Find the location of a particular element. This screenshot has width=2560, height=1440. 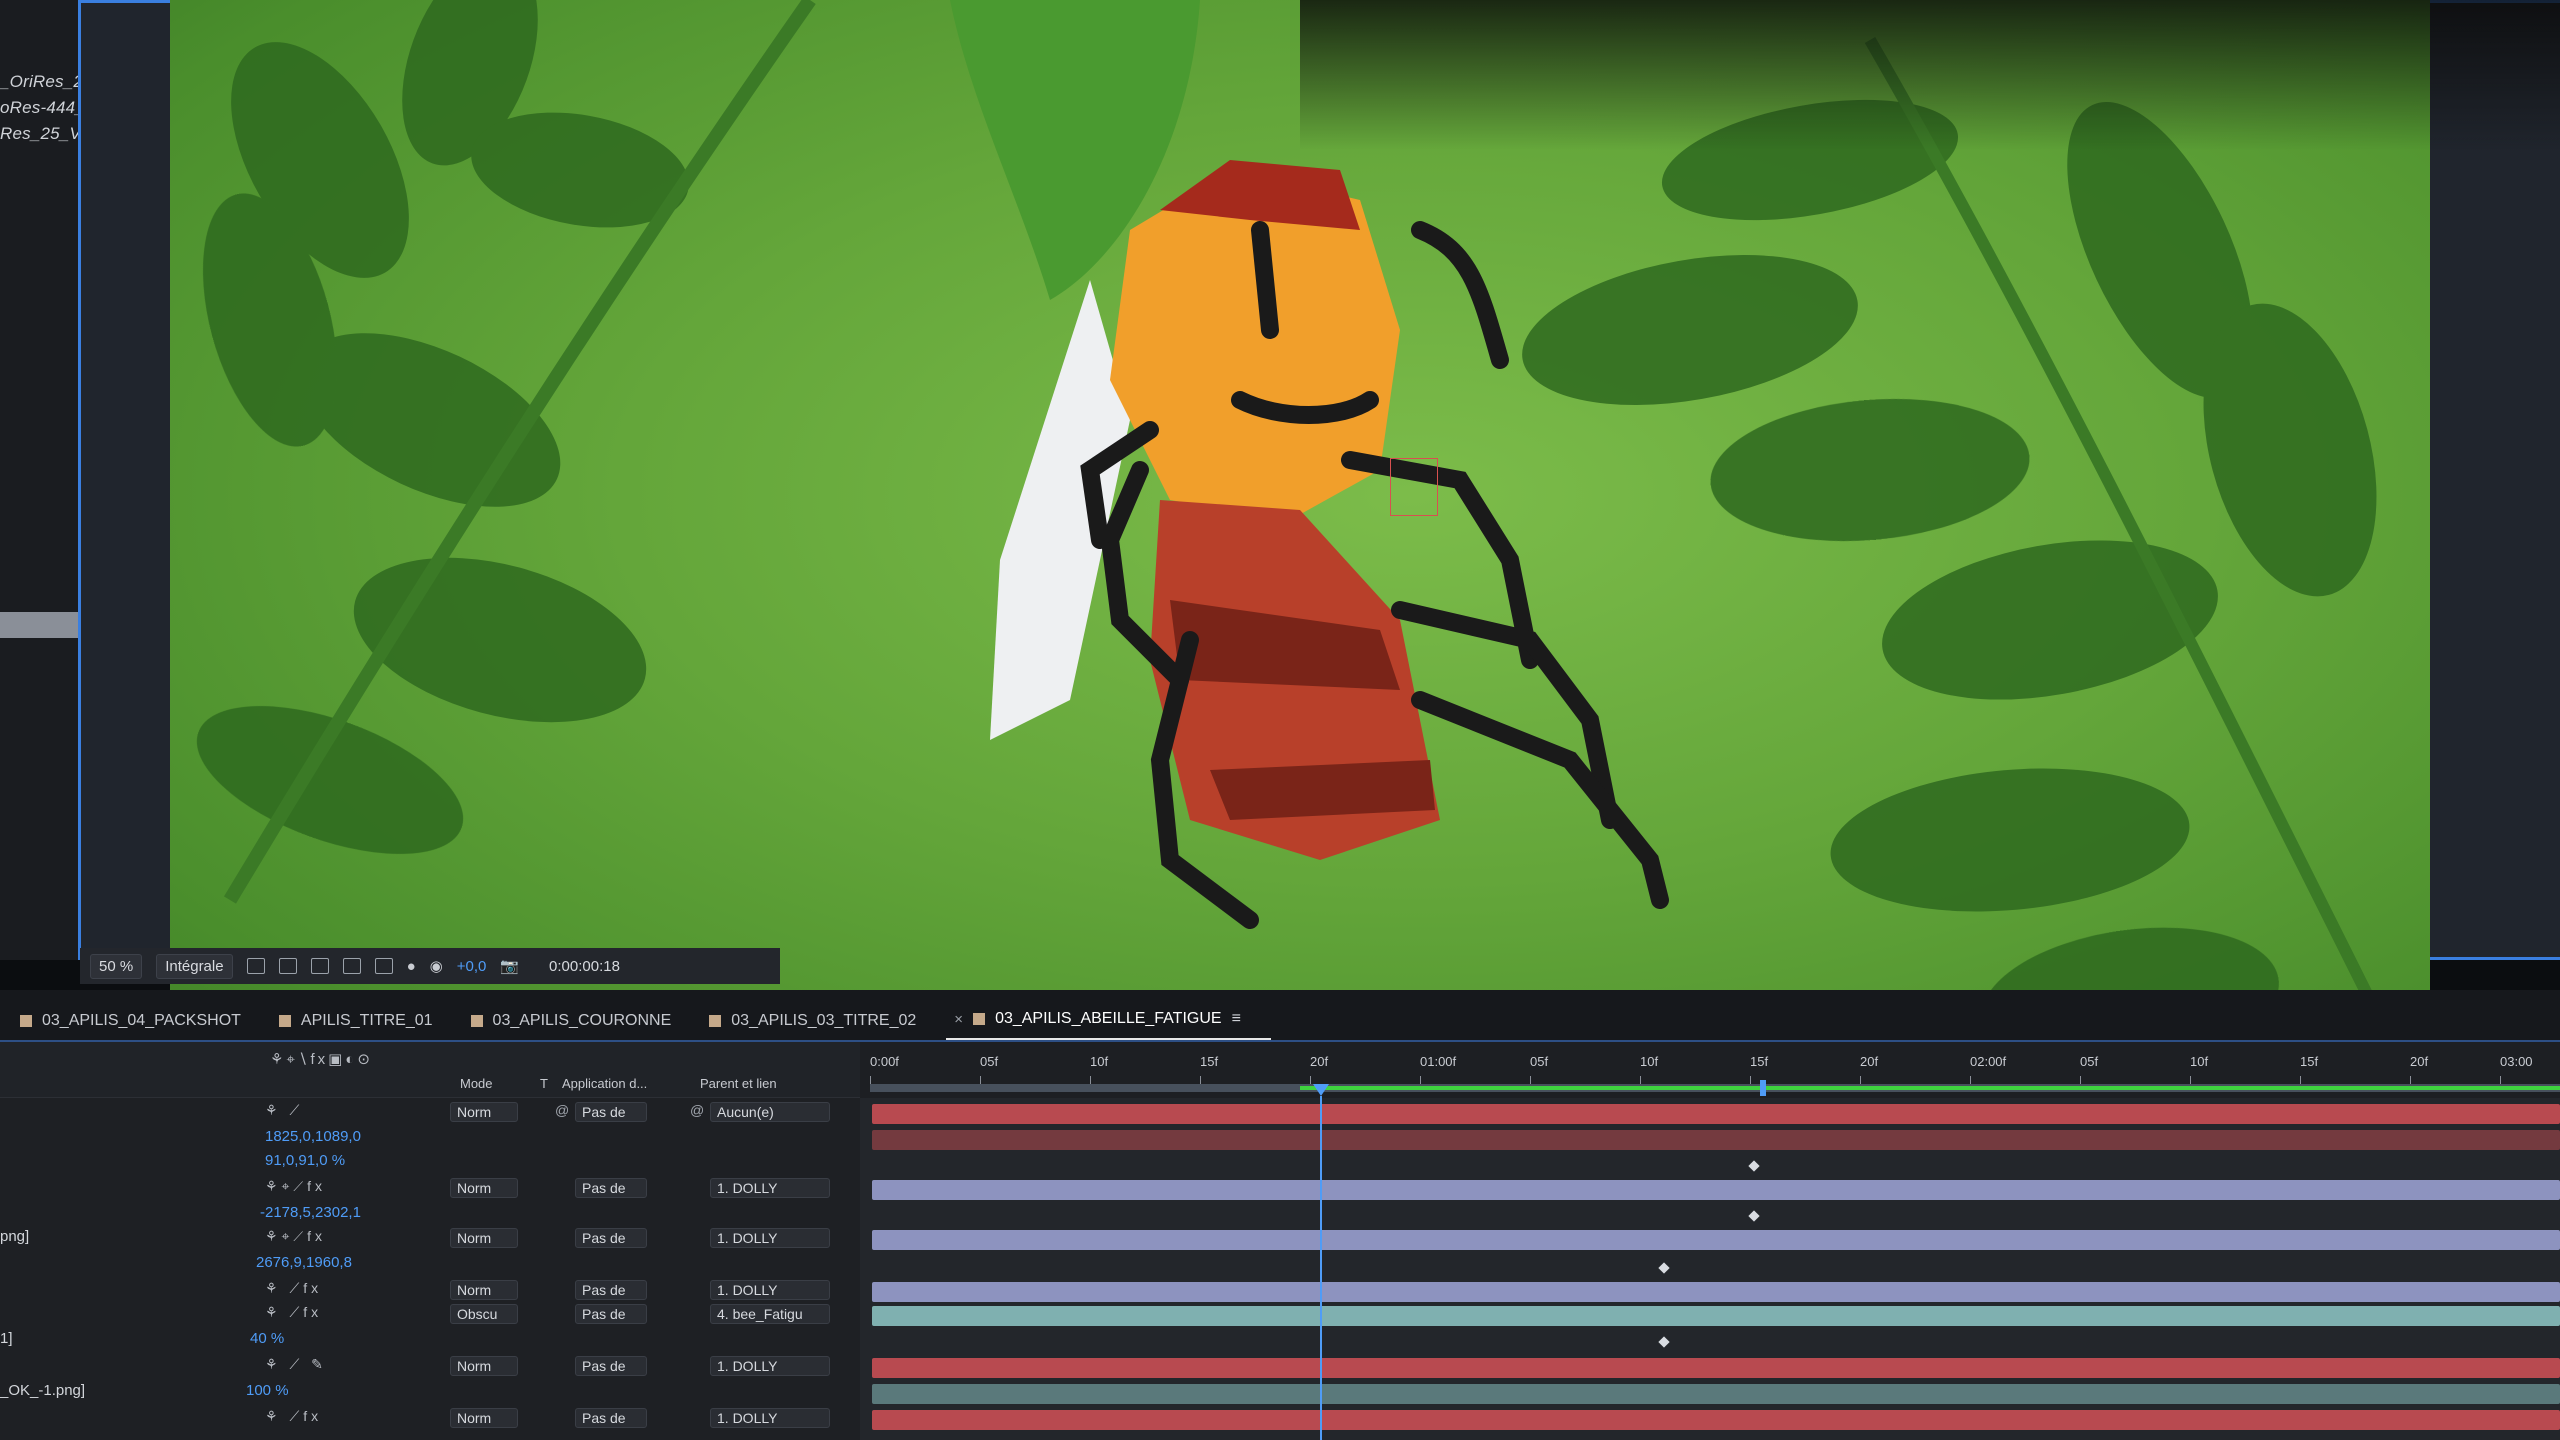

tab-couronne: 03_APILIS_COURONNE is located at coordinates (582, 1022).